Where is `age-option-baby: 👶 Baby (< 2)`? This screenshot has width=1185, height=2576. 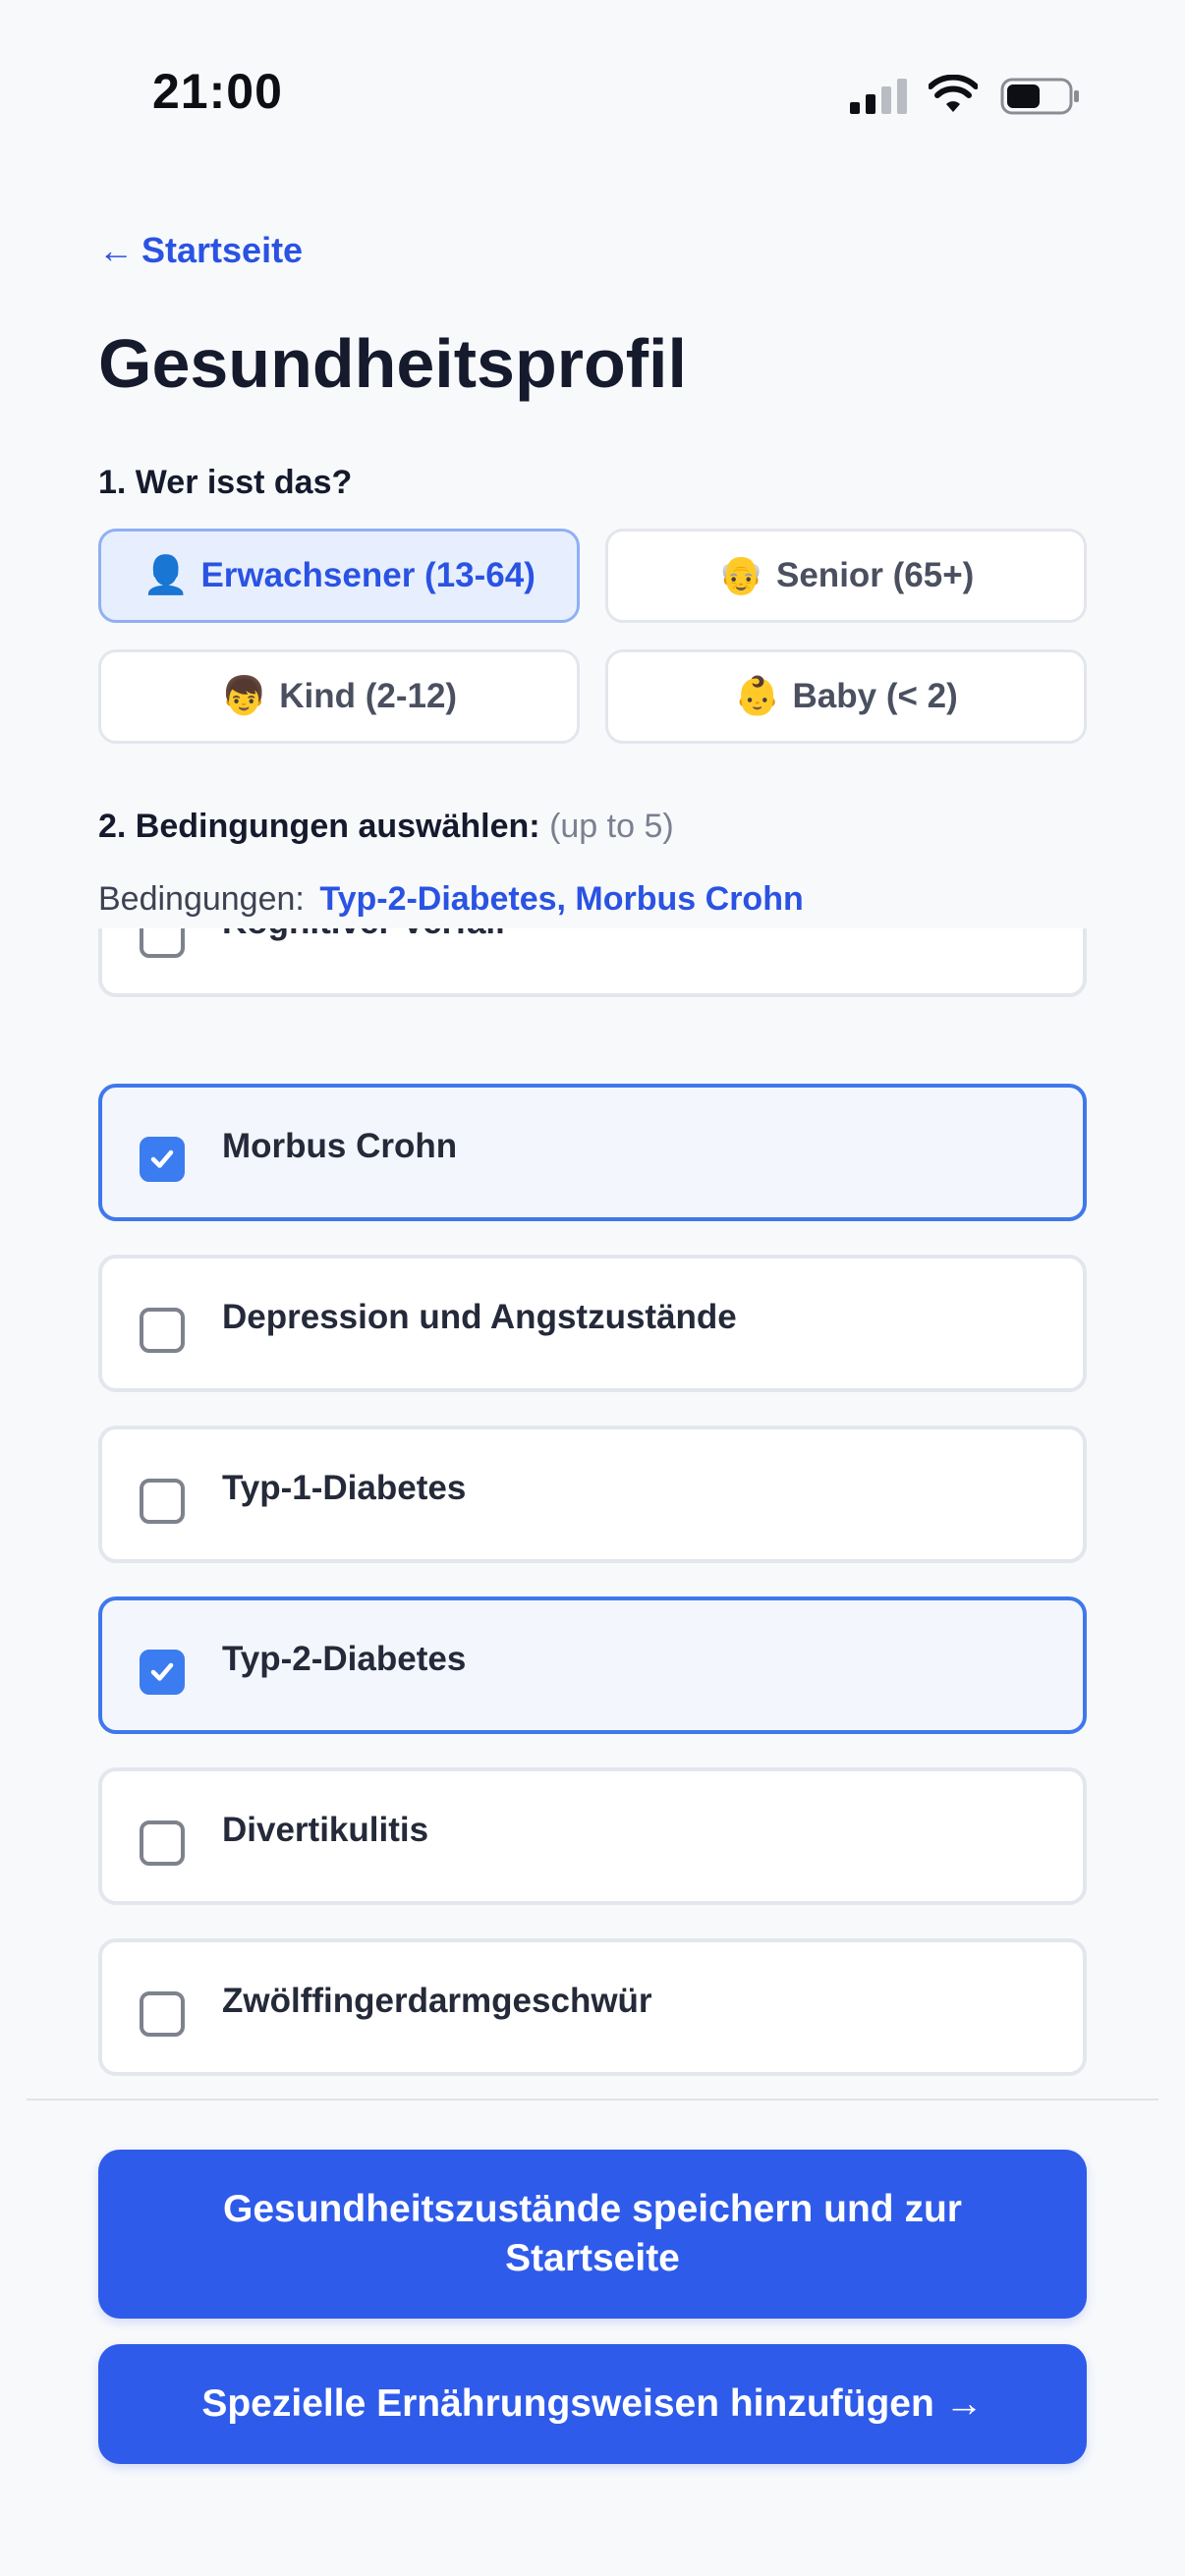 age-option-baby: 👶 Baby (< 2) is located at coordinates (846, 696).